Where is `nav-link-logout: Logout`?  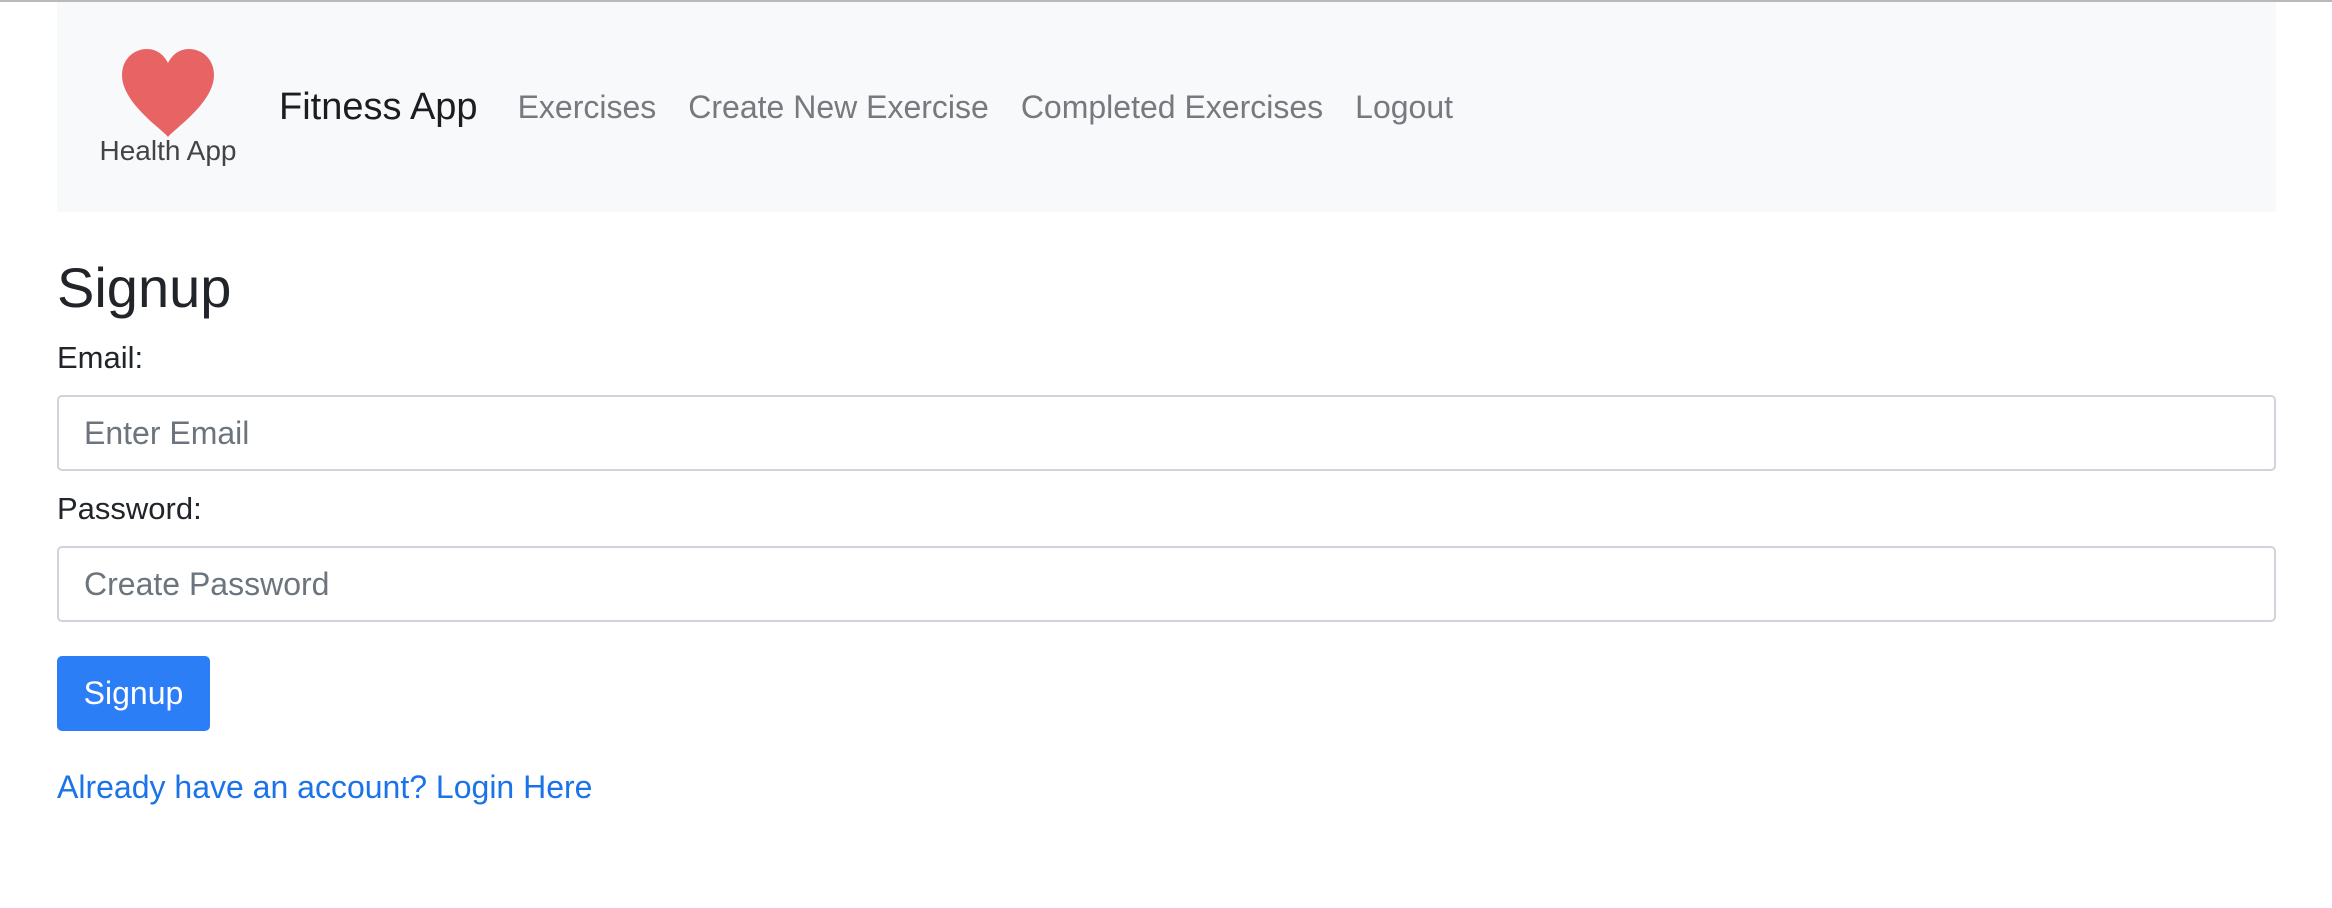 nav-link-logout: Logout is located at coordinates (1404, 107).